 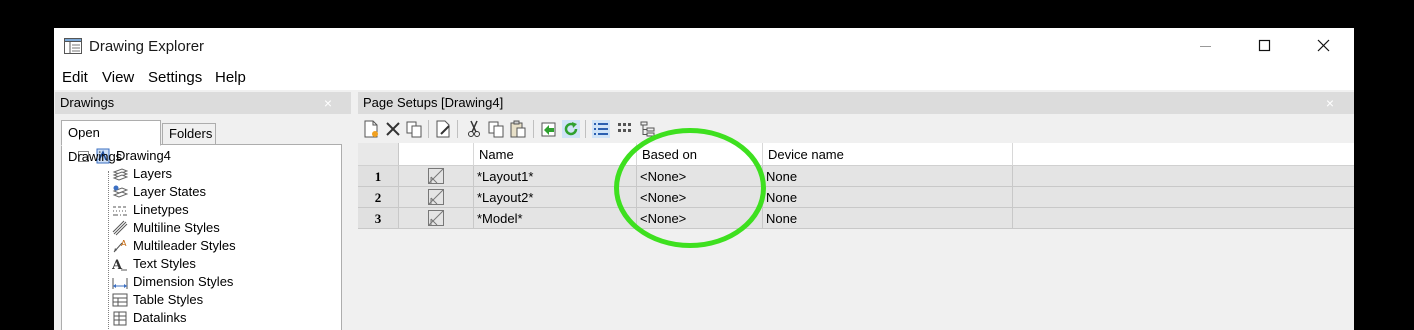 What do you see at coordinates (496, 129) in the screenshot?
I see `copy-icon` at bounding box center [496, 129].